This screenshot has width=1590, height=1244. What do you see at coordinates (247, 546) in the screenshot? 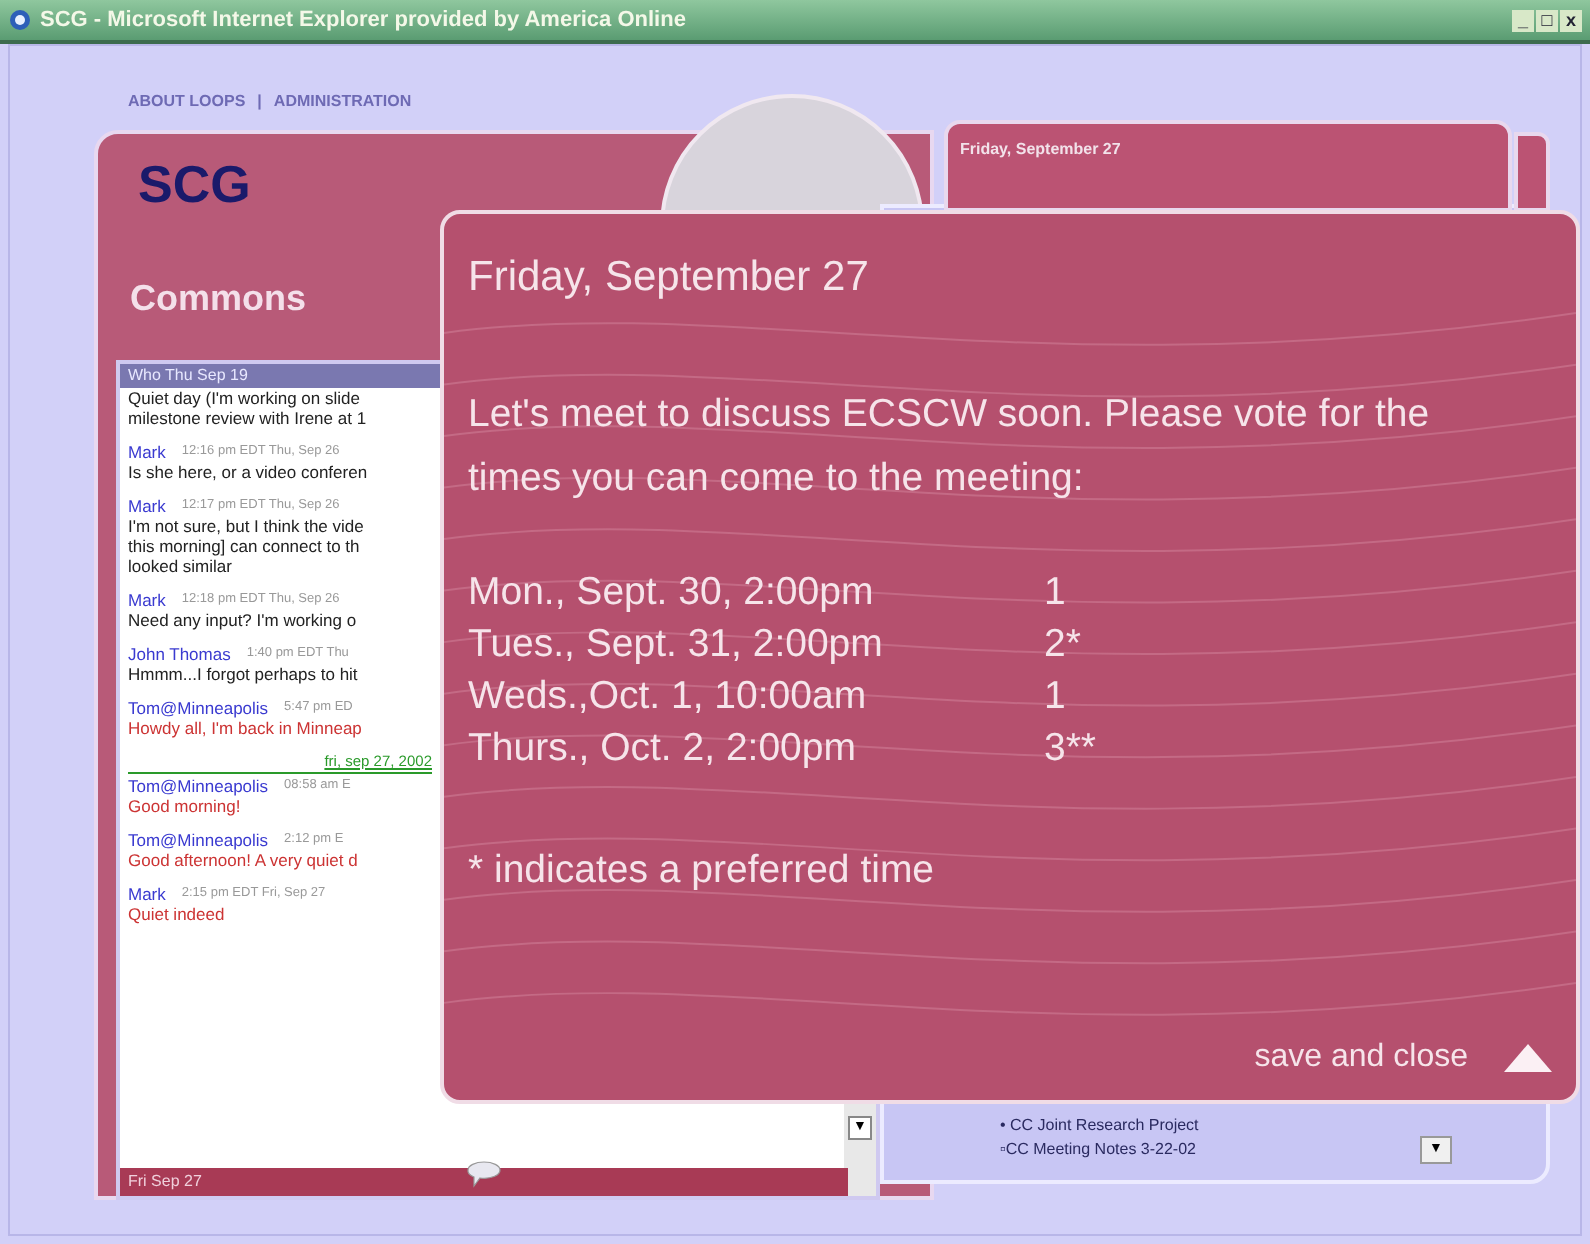
I see `message-text: I'm not sure, but I think the vide this morning] can connect to th looked similar` at bounding box center [247, 546].